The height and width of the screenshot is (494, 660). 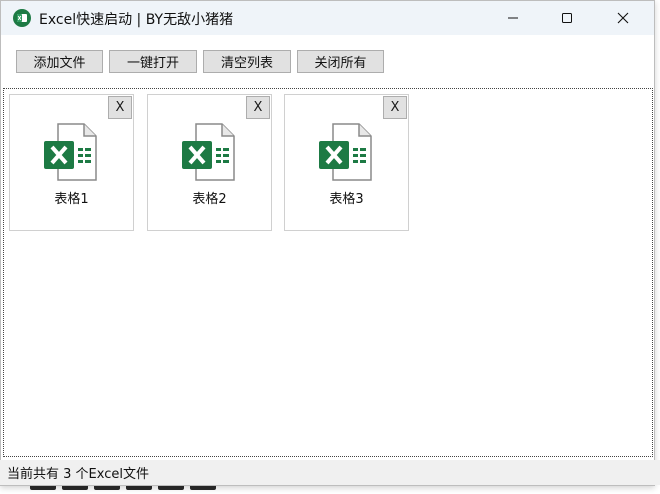 What do you see at coordinates (78, 474) in the screenshot?
I see `file-count-status: 当前共有 3 个Excel文件` at bounding box center [78, 474].